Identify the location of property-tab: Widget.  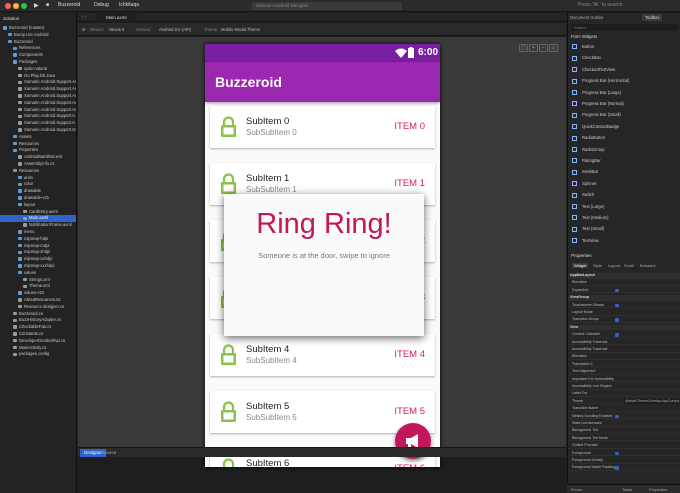
(580, 265).